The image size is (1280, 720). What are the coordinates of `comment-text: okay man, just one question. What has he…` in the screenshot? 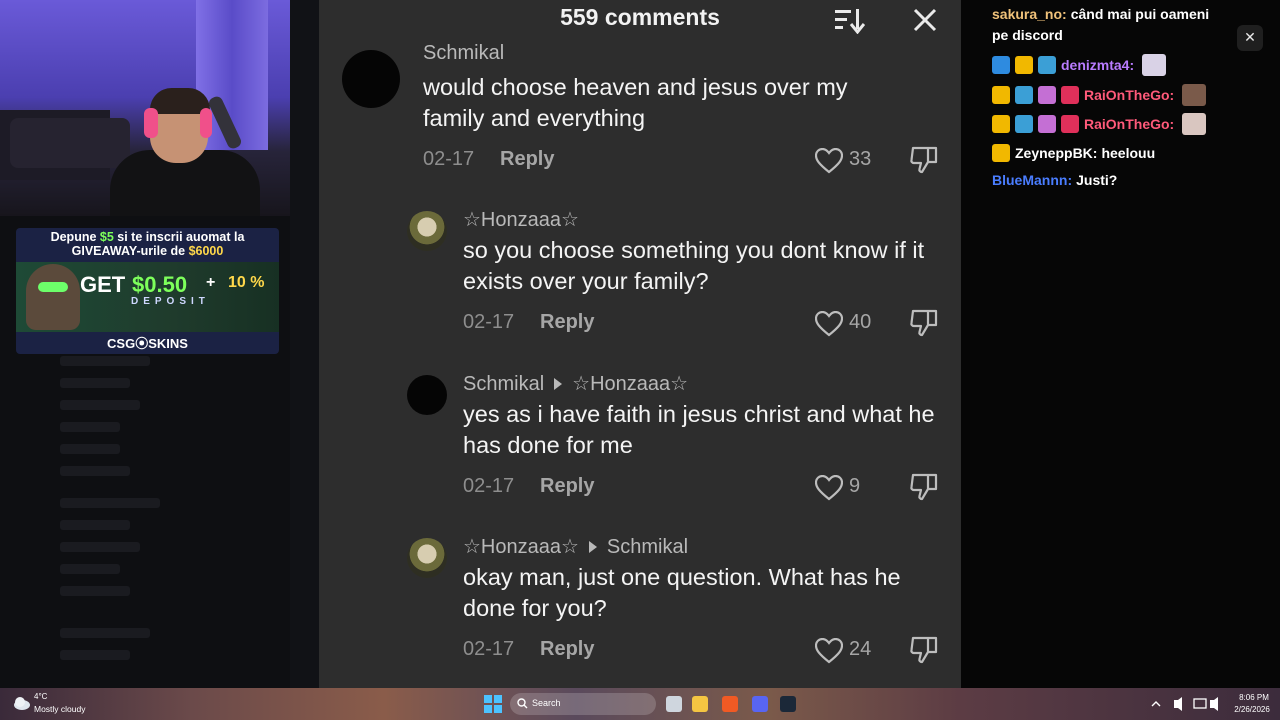 It's located at (682, 592).